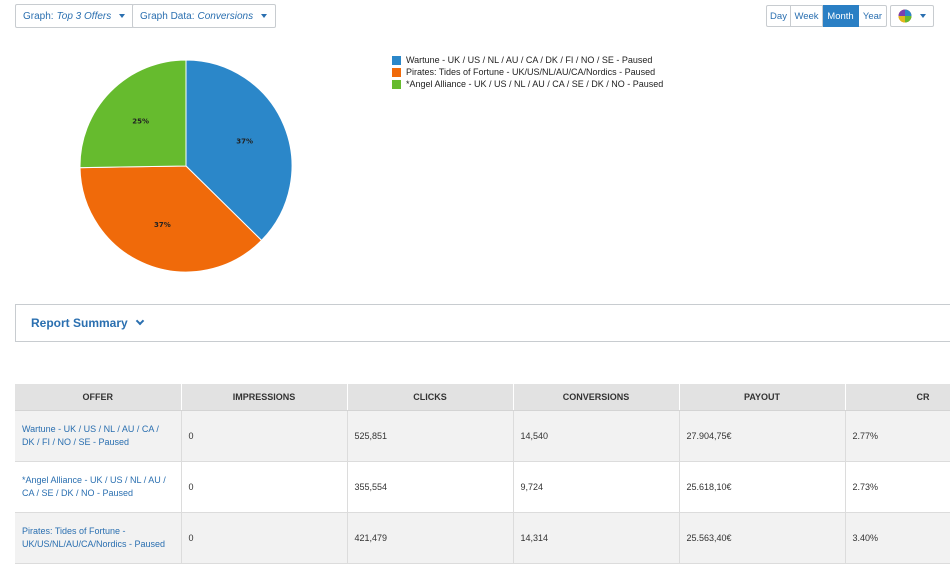 This screenshot has height=582, width=950. What do you see at coordinates (897, 487) in the screenshot?
I see `cr-cell: 2.73%` at bounding box center [897, 487].